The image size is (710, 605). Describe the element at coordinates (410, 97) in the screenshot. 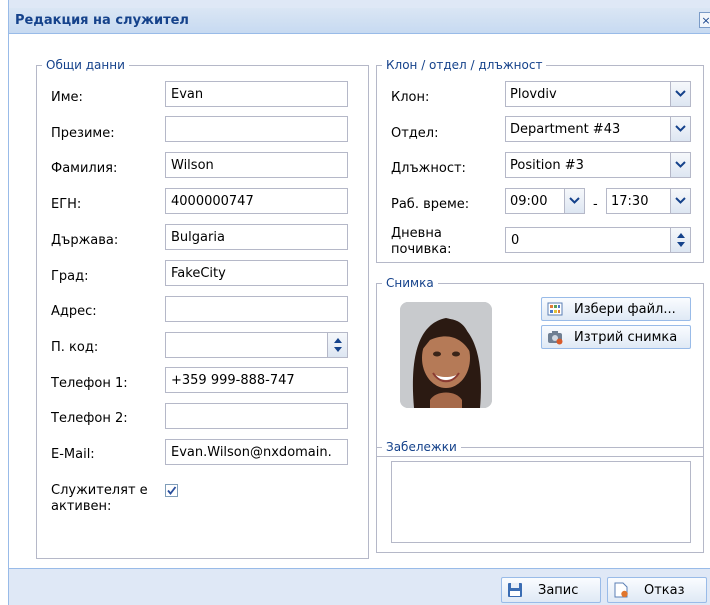

I see `branch-label: Клон:` at that location.